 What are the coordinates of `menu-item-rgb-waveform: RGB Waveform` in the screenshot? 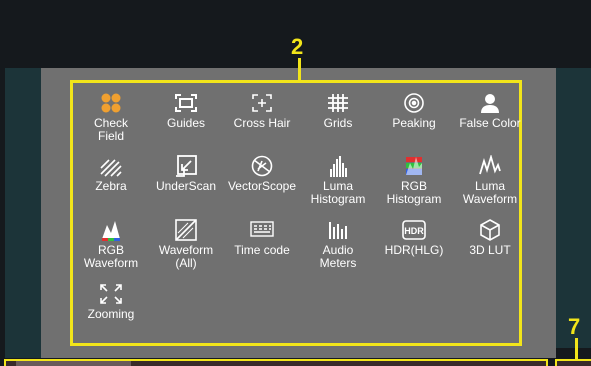 It's located at (111, 244).